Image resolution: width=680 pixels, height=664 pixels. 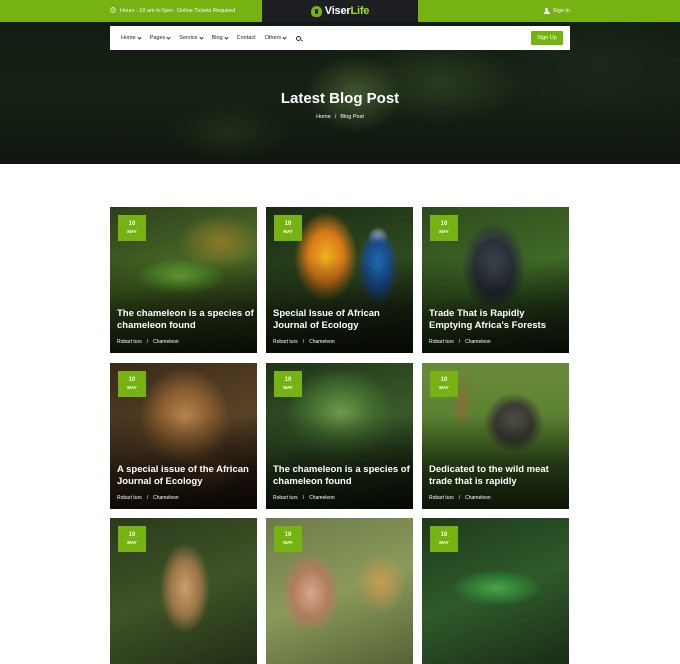 I want to click on sign-in-label: Sign In, so click(x=561, y=11).